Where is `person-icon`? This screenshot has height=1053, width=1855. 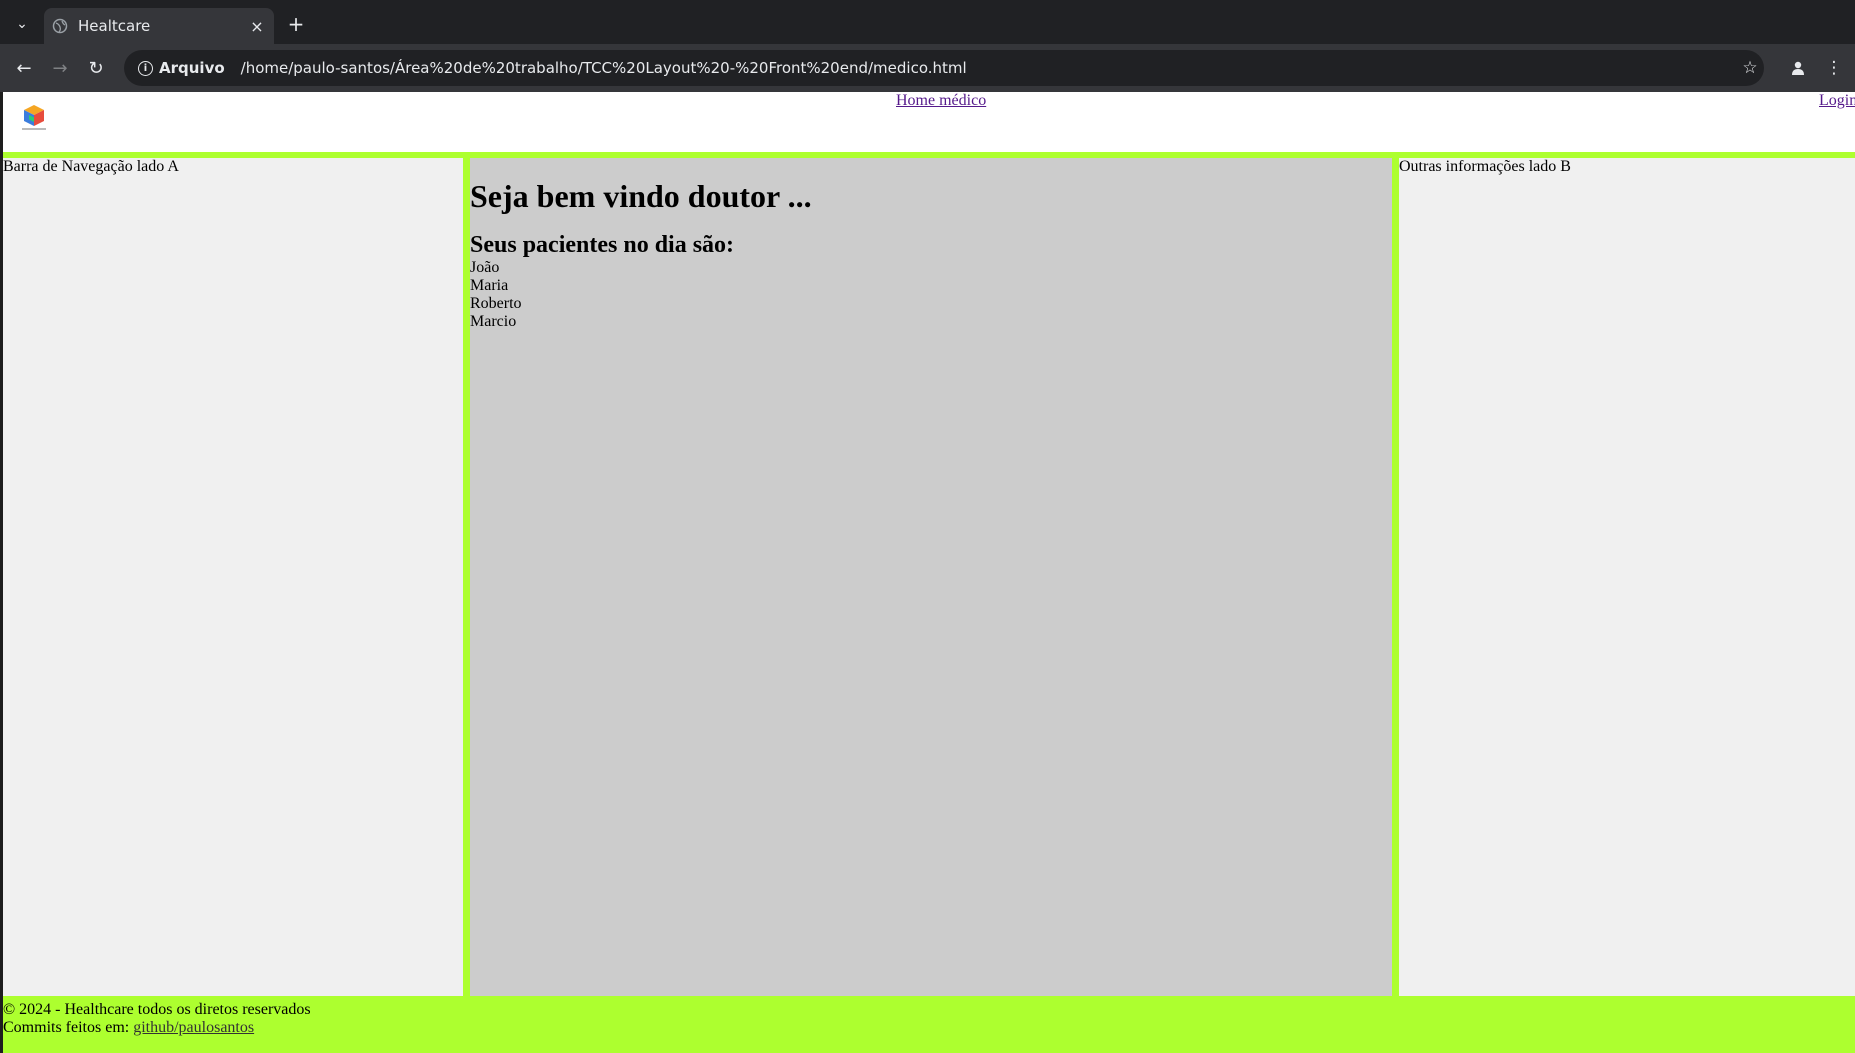 person-icon is located at coordinates (1798, 68).